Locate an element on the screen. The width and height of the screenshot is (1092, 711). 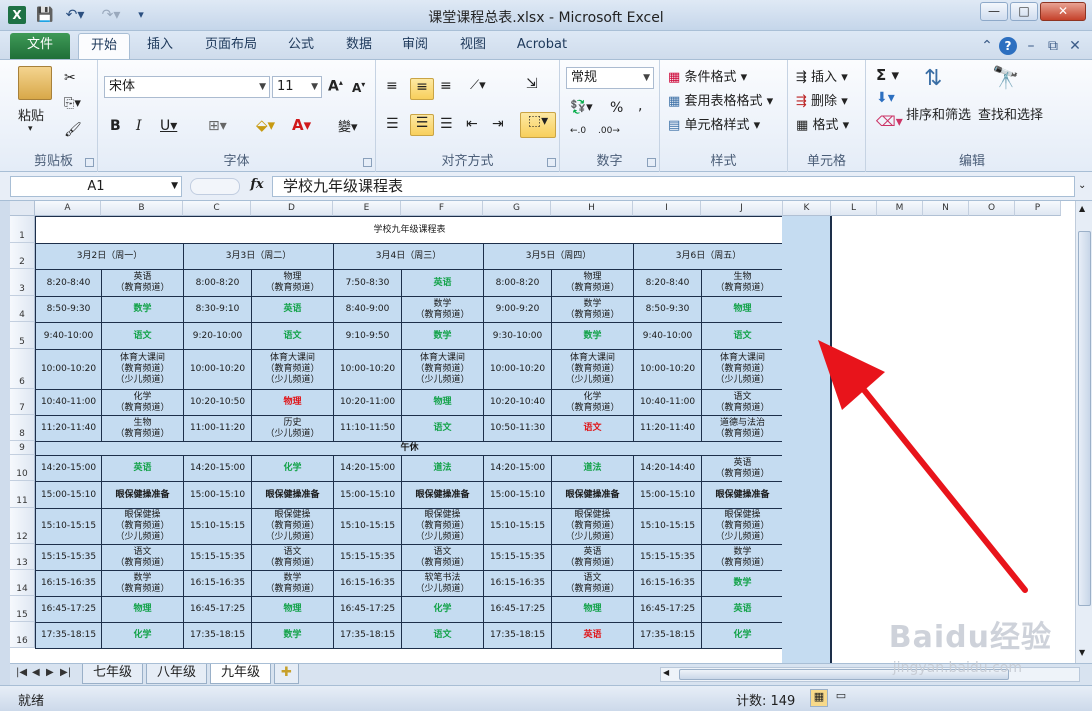
column-header-e: E is located at coordinates (367, 208).